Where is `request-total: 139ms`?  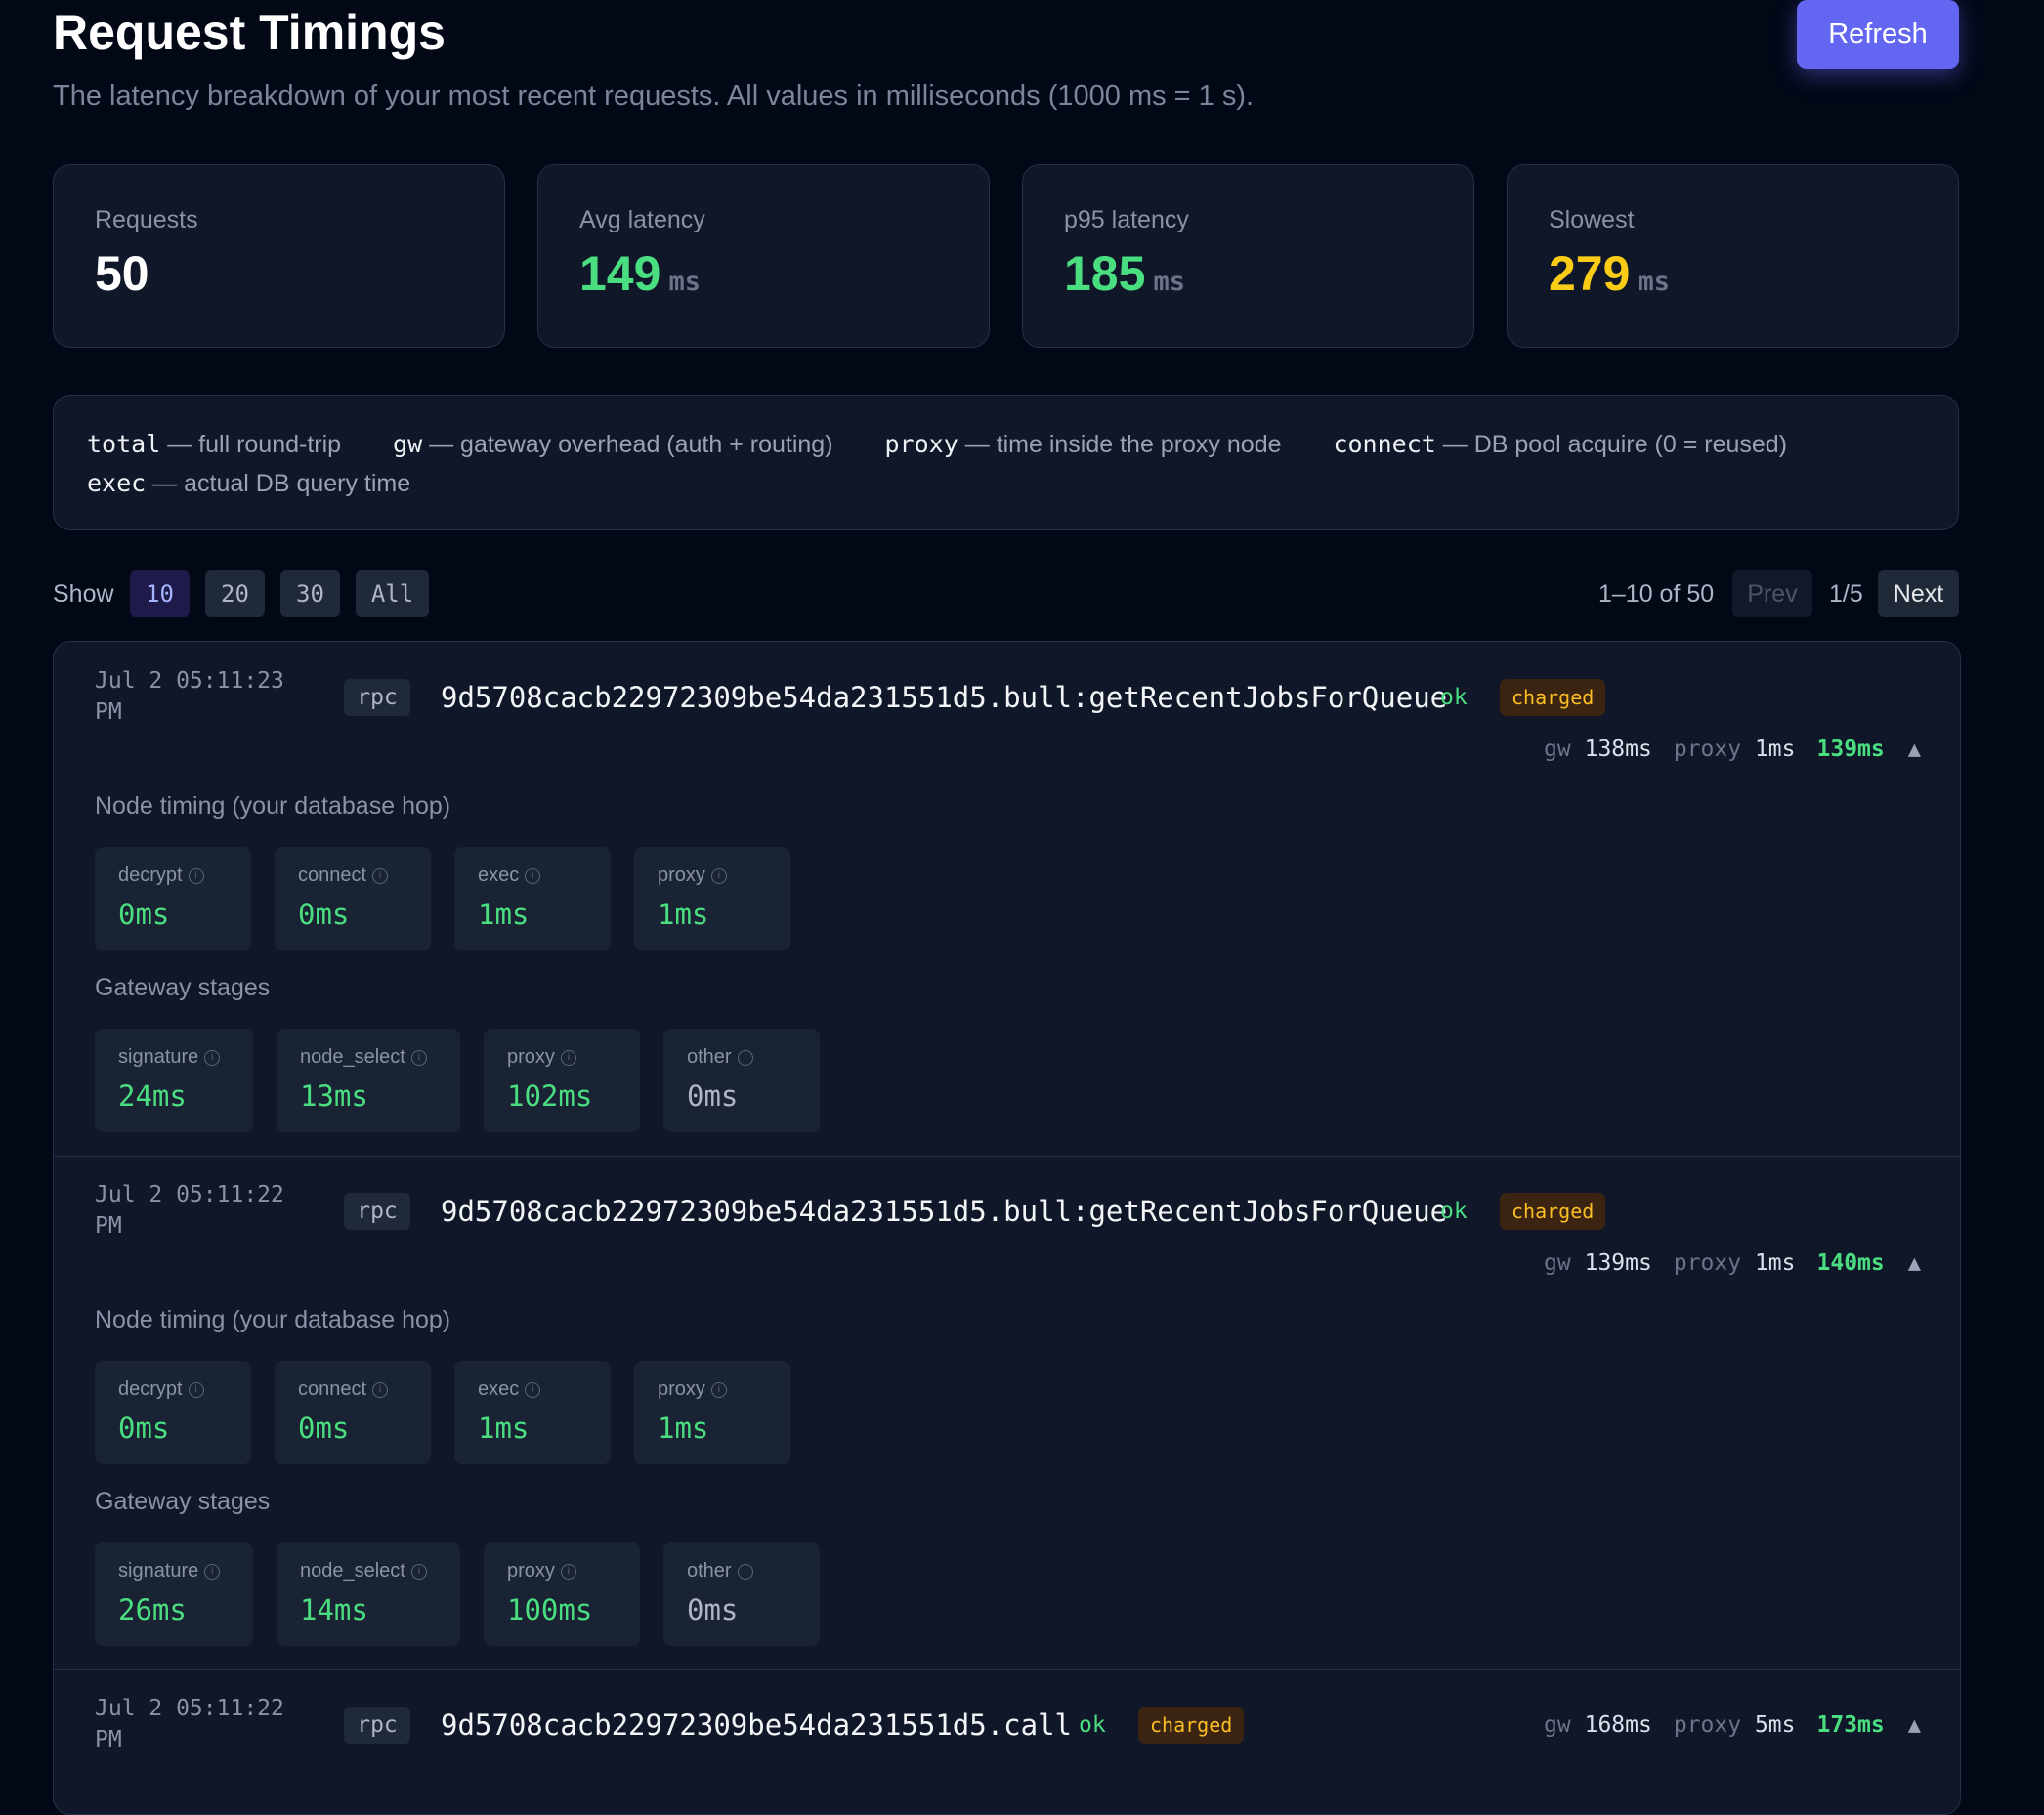
request-total: 139ms is located at coordinates (1850, 749).